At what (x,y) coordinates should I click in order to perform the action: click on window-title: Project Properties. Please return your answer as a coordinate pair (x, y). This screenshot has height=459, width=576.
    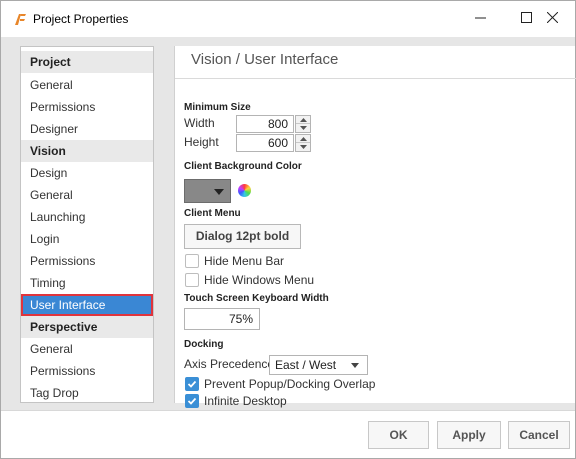
    Looking at the image, I should click on (81, 19).